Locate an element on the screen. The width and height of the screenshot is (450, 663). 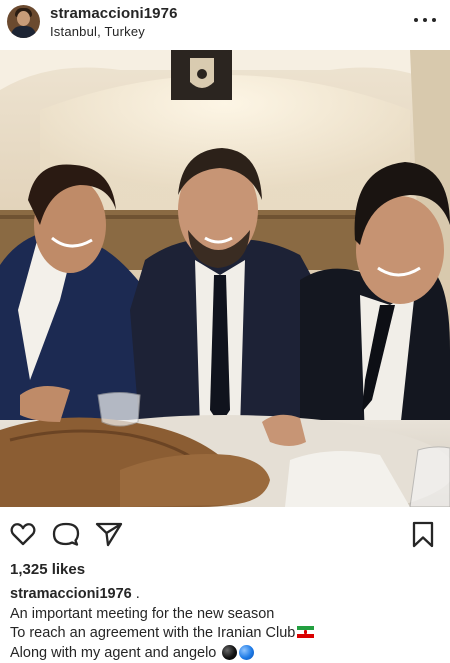
likes-count: 1,325 likes is located at coordinates (47, 570).